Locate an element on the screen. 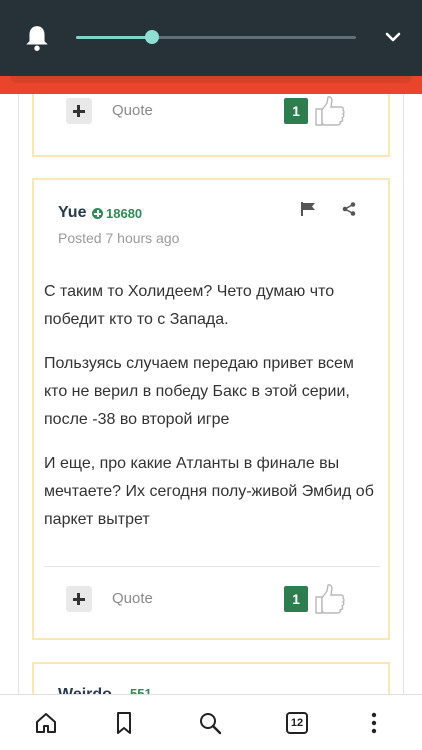  share-icon is located at coordinates (349, 209).